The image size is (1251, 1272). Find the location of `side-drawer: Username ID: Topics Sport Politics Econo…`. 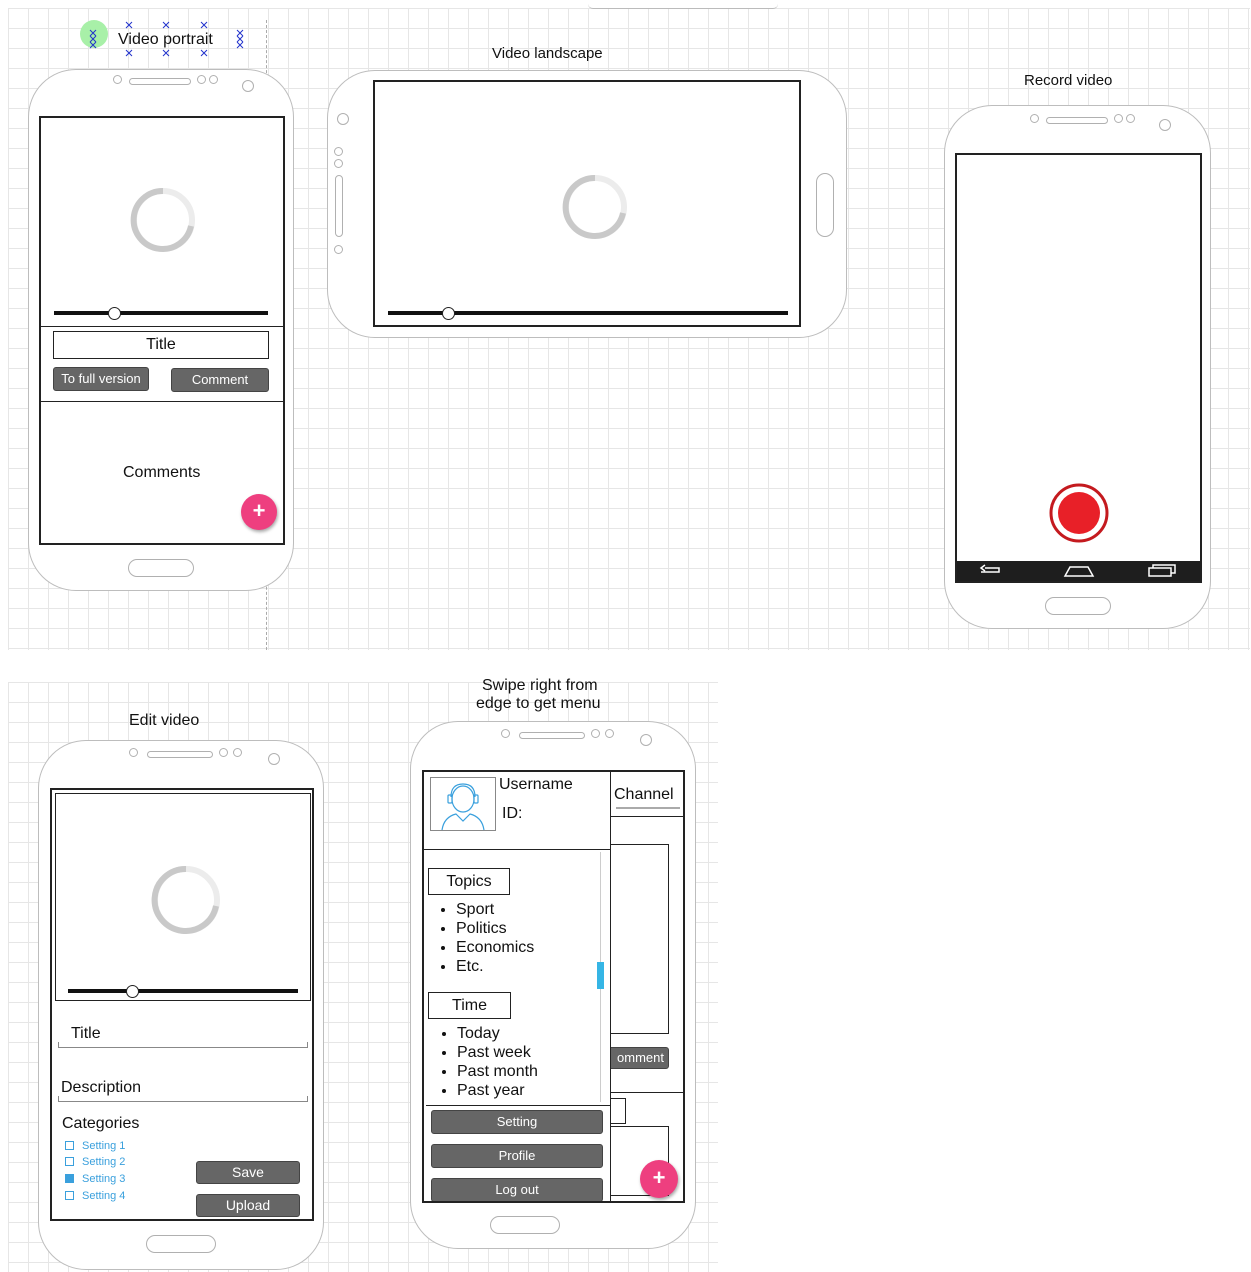

side-drawer: Username ID: Topics Sport Politics Econo… is located at coordinates (517, 986).